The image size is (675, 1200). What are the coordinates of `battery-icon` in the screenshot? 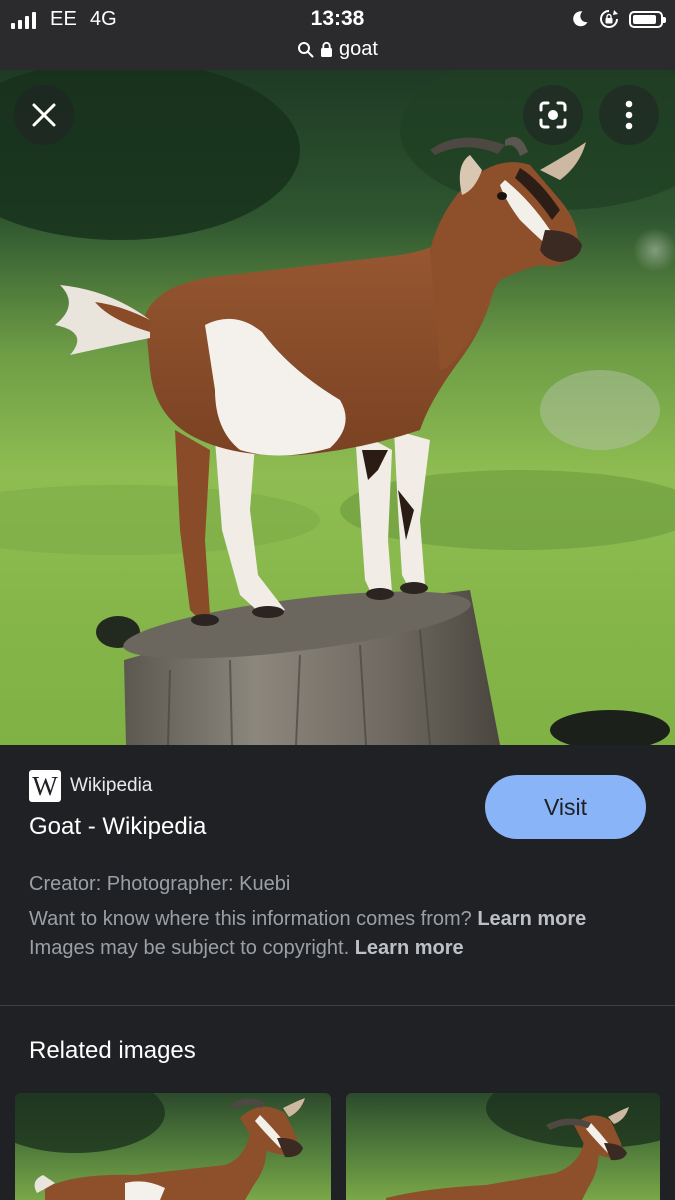 It's located at (647, 19).